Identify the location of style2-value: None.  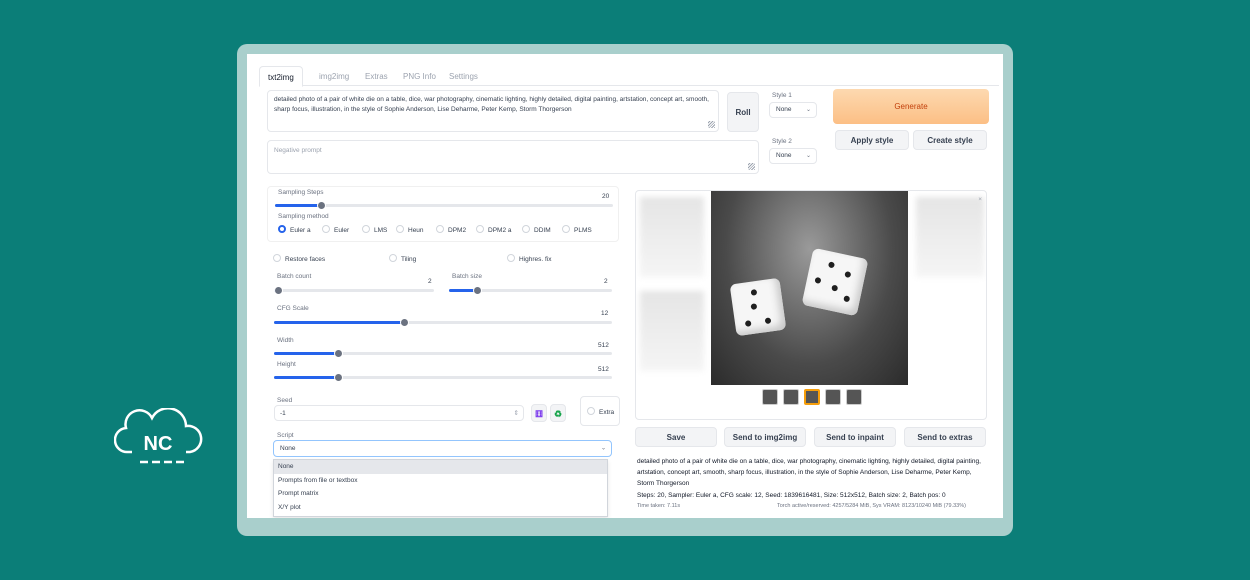
(784, 155).